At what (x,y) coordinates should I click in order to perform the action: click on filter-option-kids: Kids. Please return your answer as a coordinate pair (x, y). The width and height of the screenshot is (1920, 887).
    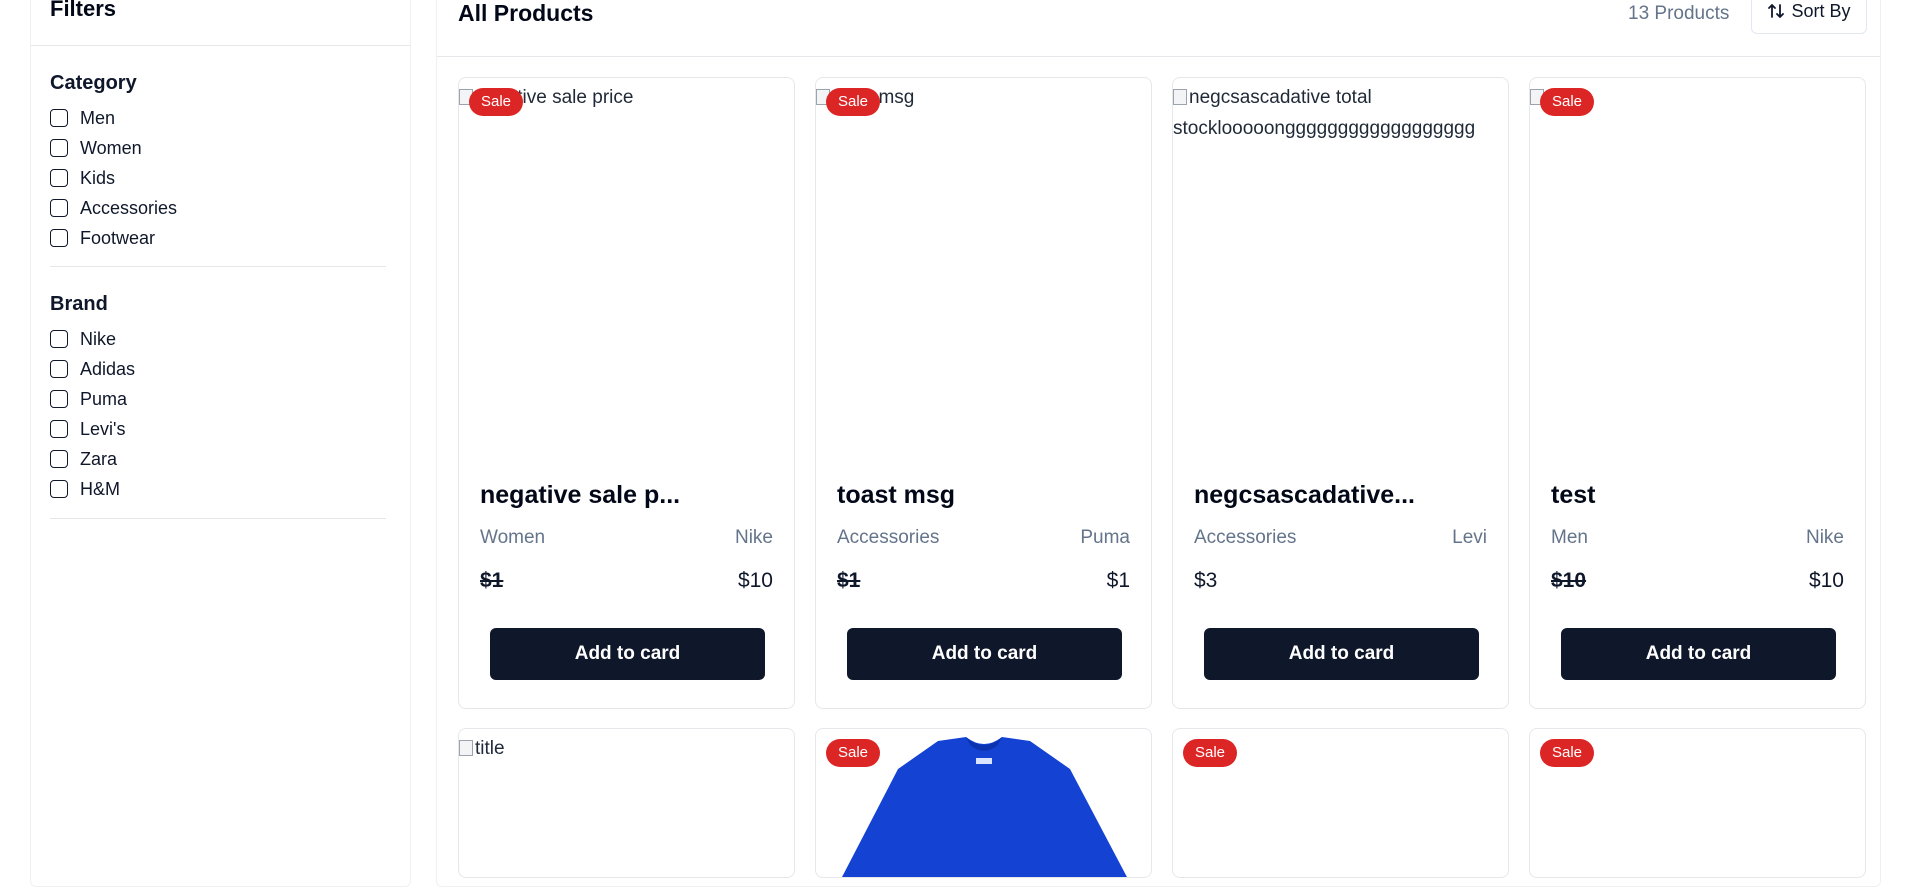
    Looking at the image, I should click on (82, 178).